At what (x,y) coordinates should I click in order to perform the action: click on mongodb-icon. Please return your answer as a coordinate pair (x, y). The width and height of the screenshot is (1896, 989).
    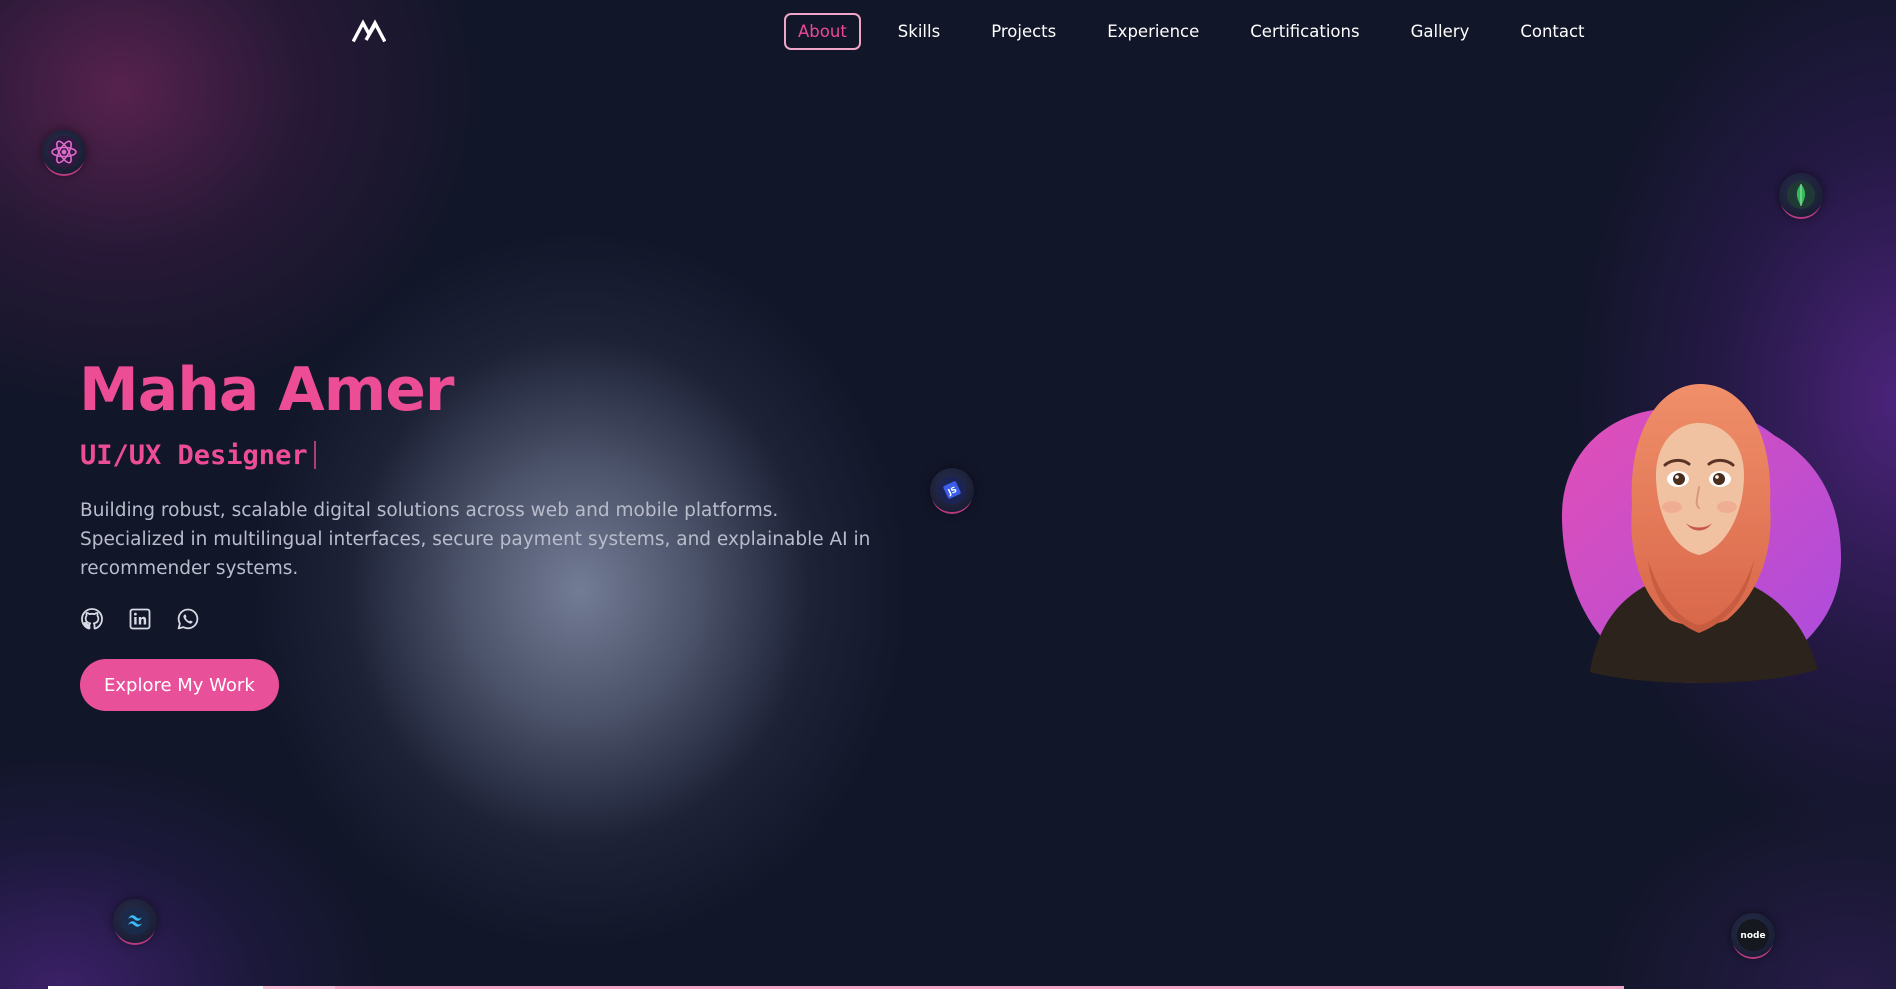
    Looking at the image, I should click on (1801, 195).